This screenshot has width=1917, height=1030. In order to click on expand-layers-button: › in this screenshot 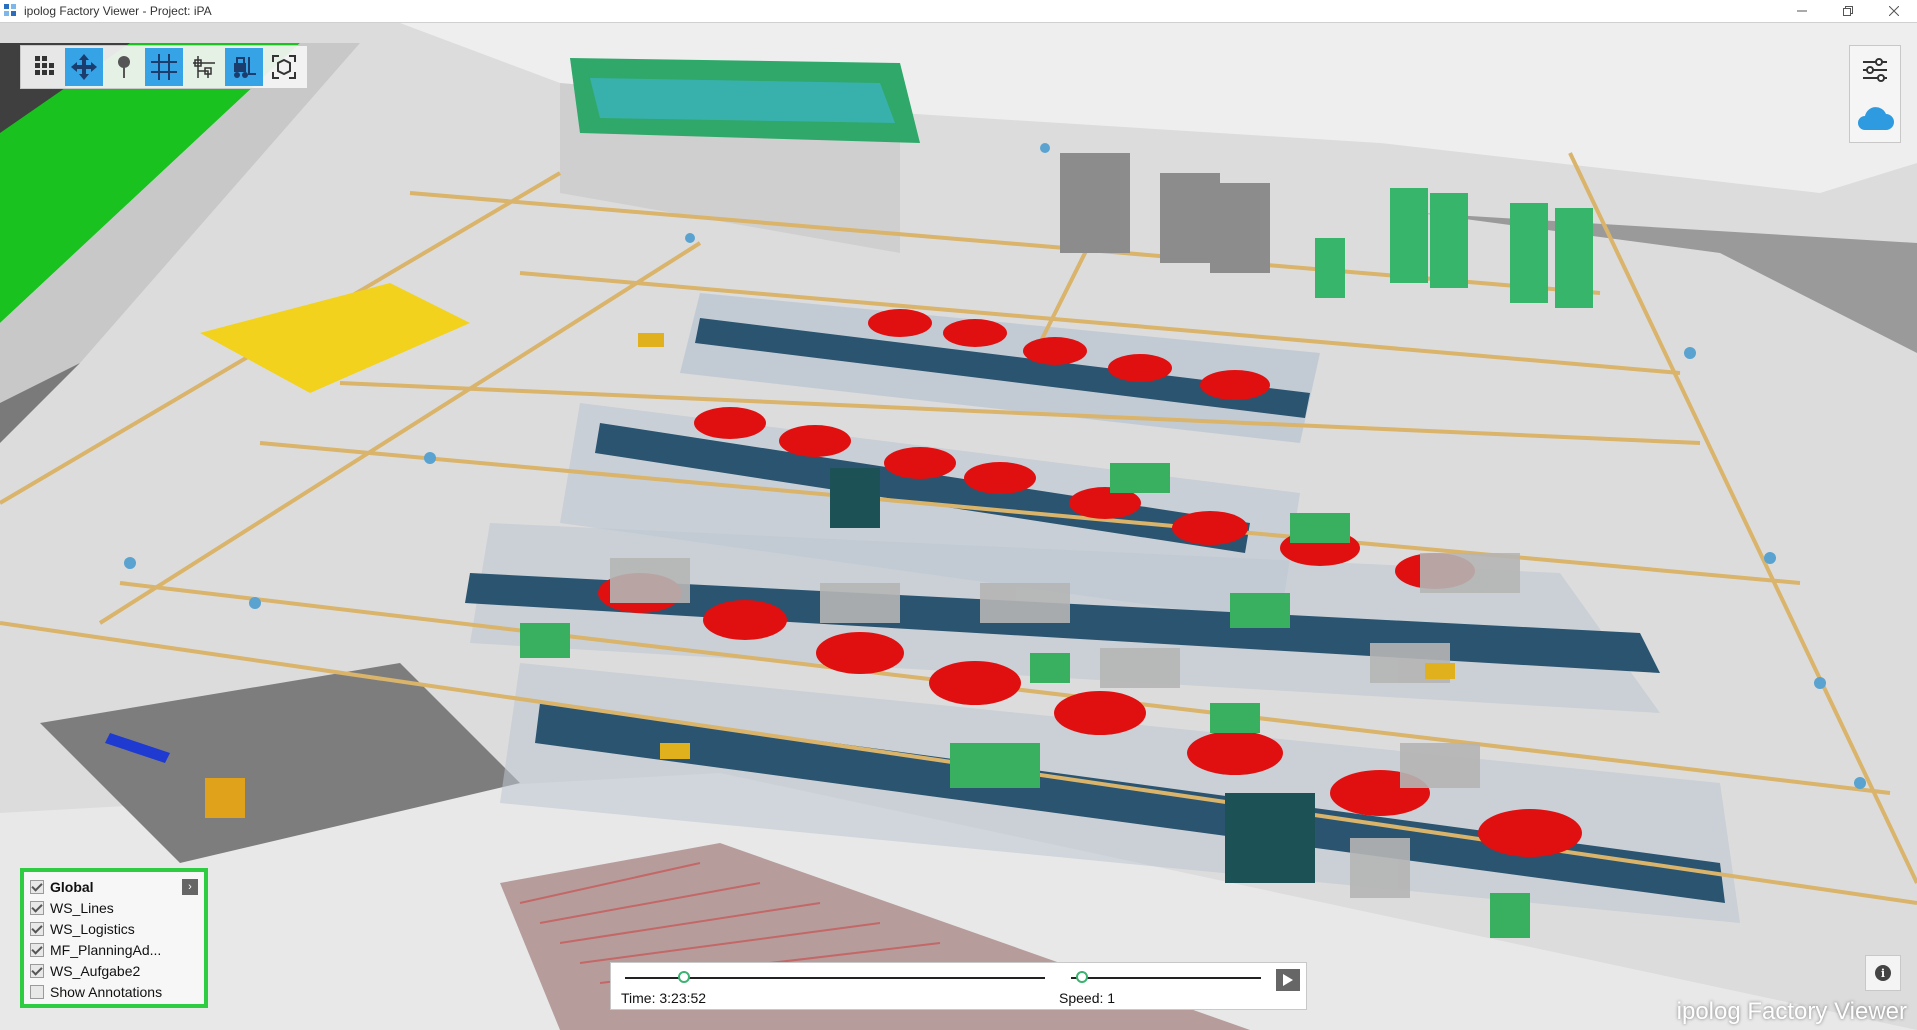, I will do `click(190, 886)`.